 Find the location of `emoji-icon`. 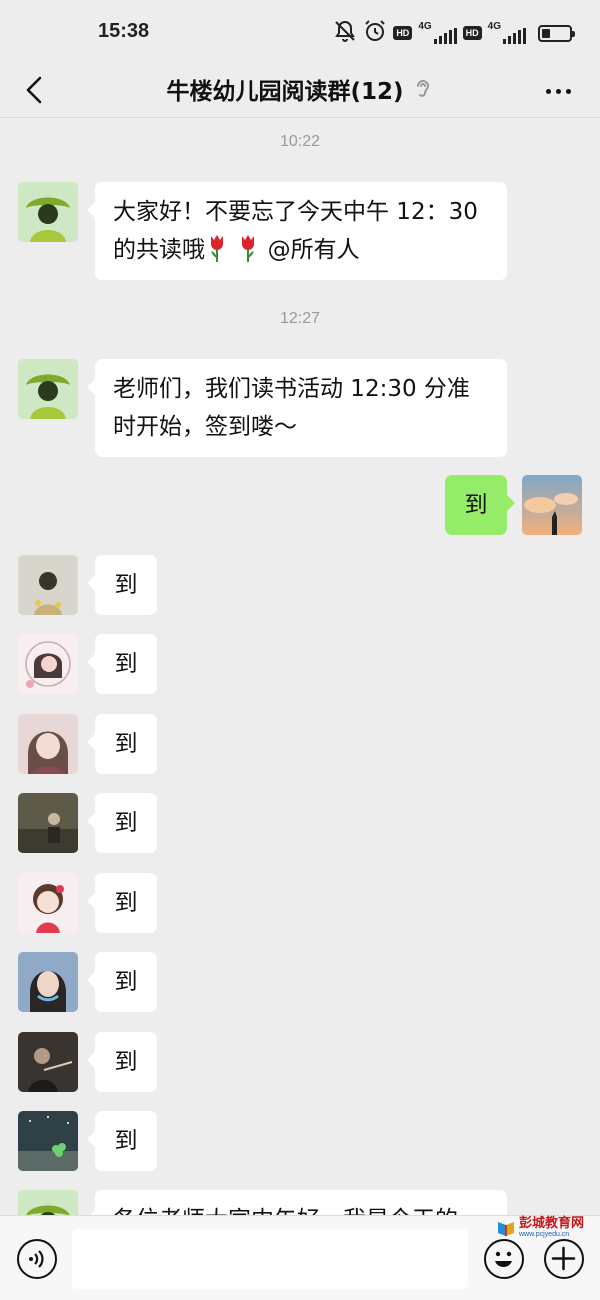

emoji-icon is located at coordinates (503, 1259).